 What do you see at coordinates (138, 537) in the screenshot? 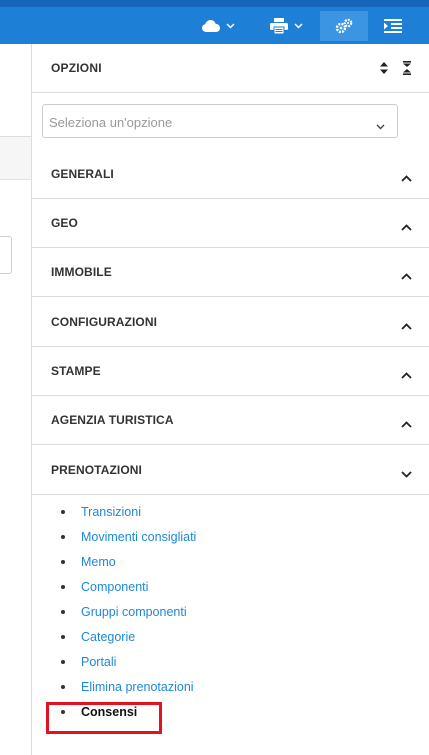
I see `link-movimenti-consigliati: Movimenti consigliati` at bounding box center [138, 537].